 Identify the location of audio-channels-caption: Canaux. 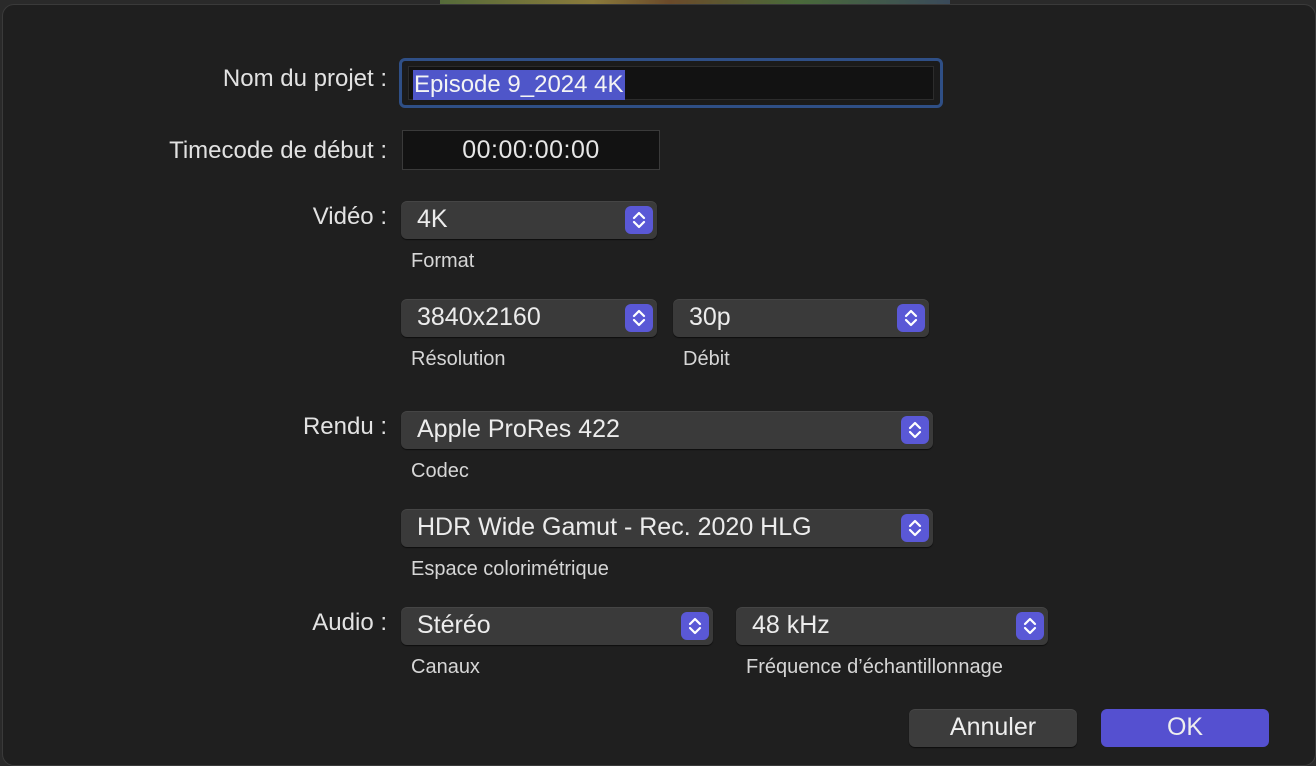
(445, 667).